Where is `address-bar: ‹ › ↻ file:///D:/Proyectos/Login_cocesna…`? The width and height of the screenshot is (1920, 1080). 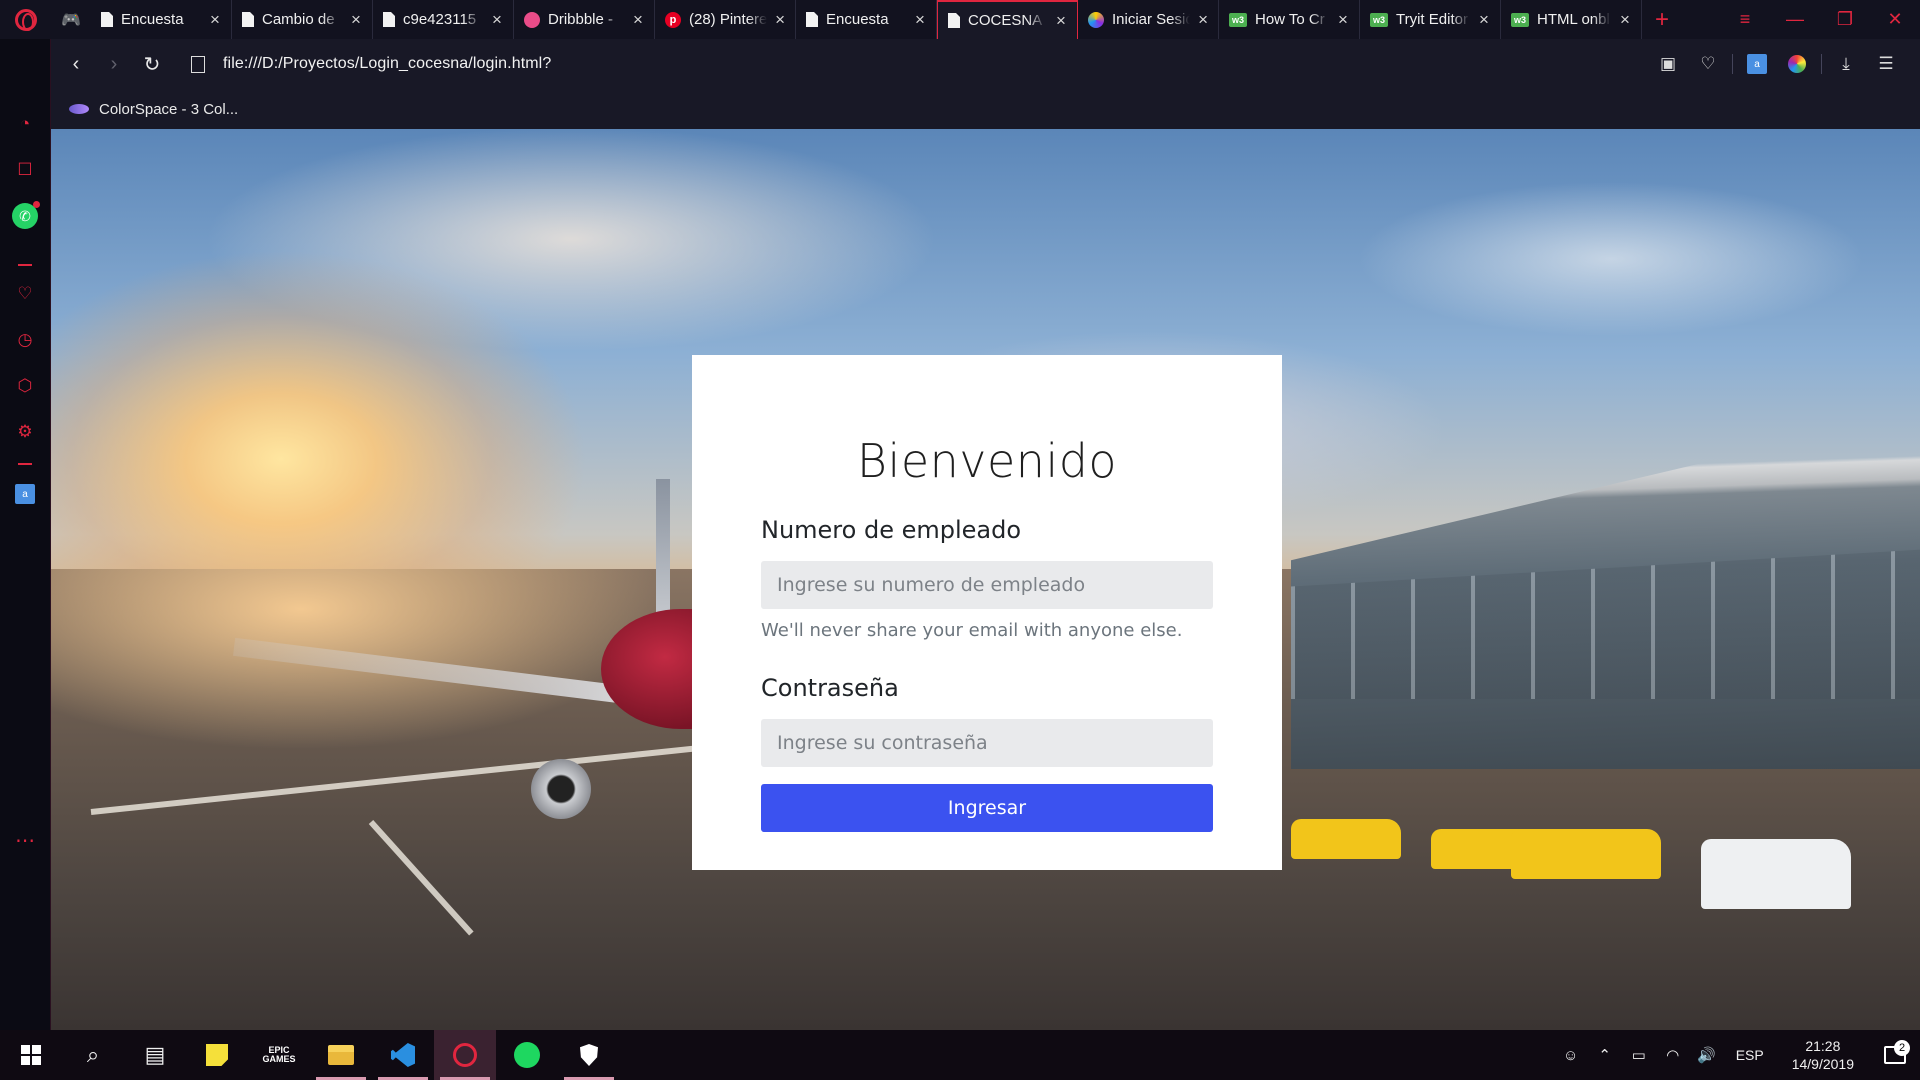 address-bar: ‹ › ↻ file:///D:/Proyectos/Login_cocesna… is located at coordinates (985, 64).